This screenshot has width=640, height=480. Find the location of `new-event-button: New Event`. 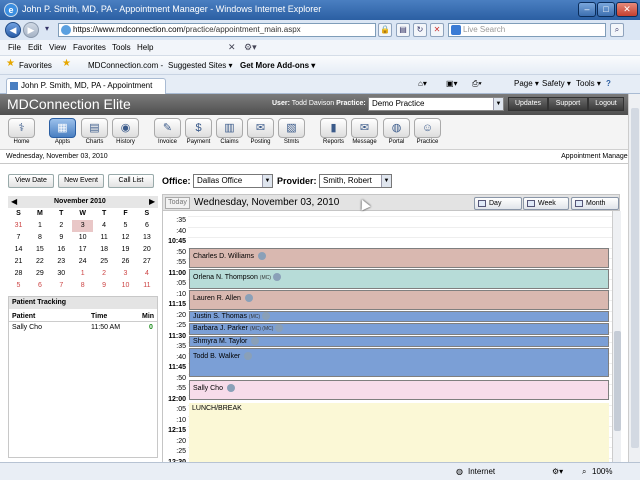

new-event-button: New Event is located at coordinates (81, 181).